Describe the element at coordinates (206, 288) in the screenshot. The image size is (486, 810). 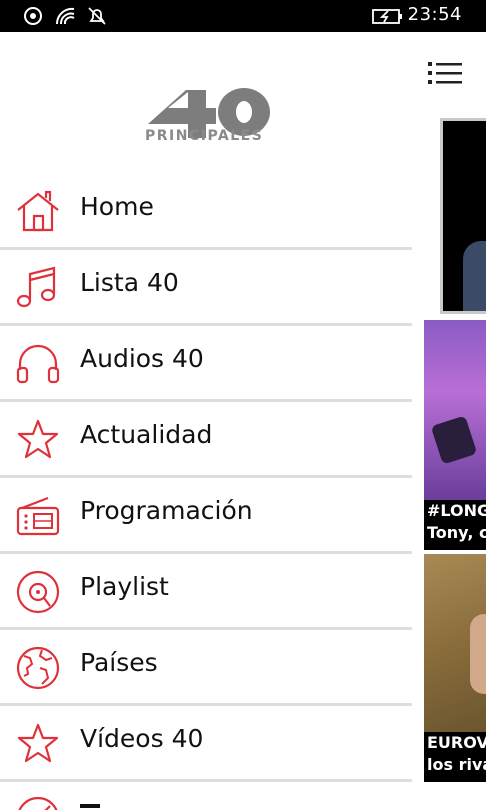
I see `menu-item-lista-40: Lista 40` at that location.